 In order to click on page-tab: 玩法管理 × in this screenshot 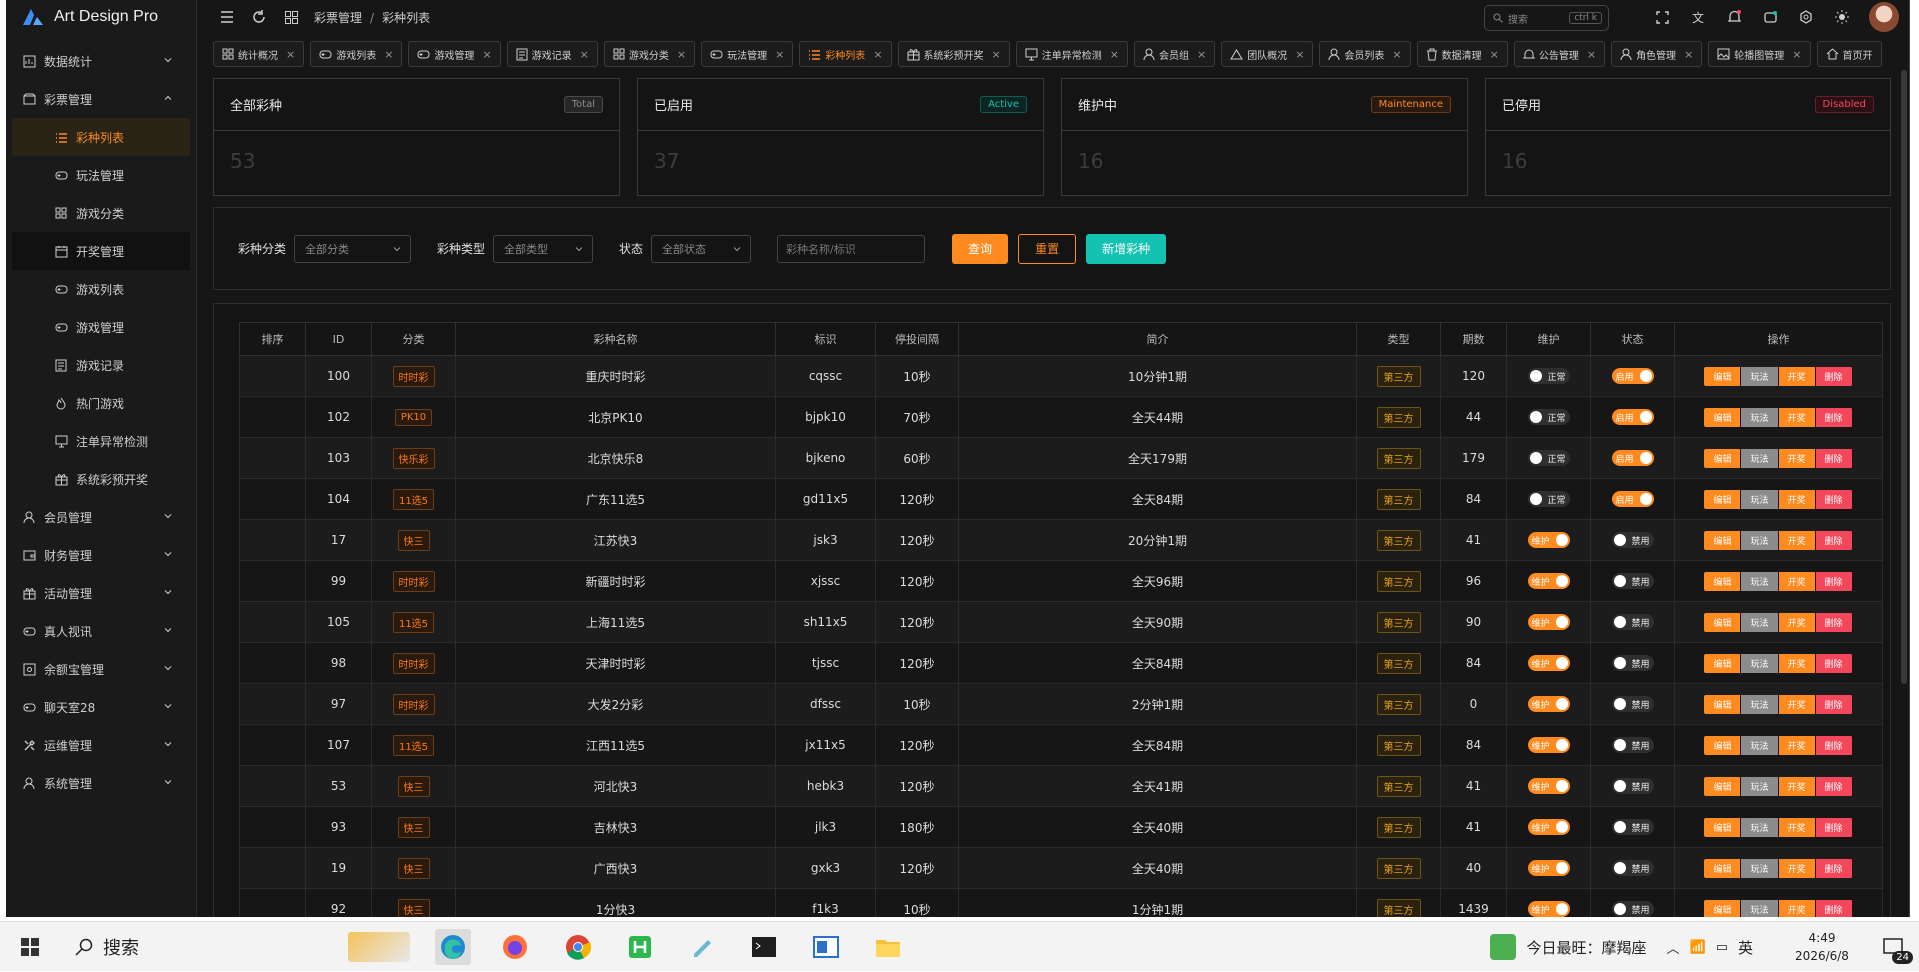, I will do `click(747, 54)`.